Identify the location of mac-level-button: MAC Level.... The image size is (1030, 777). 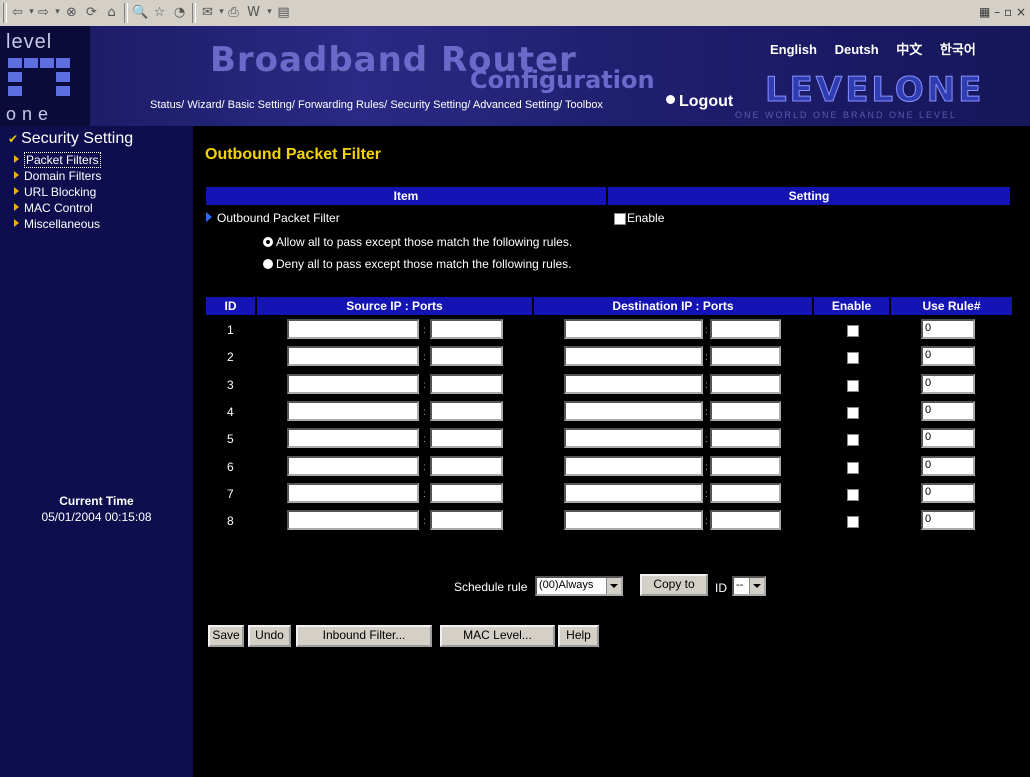
(497, 636).